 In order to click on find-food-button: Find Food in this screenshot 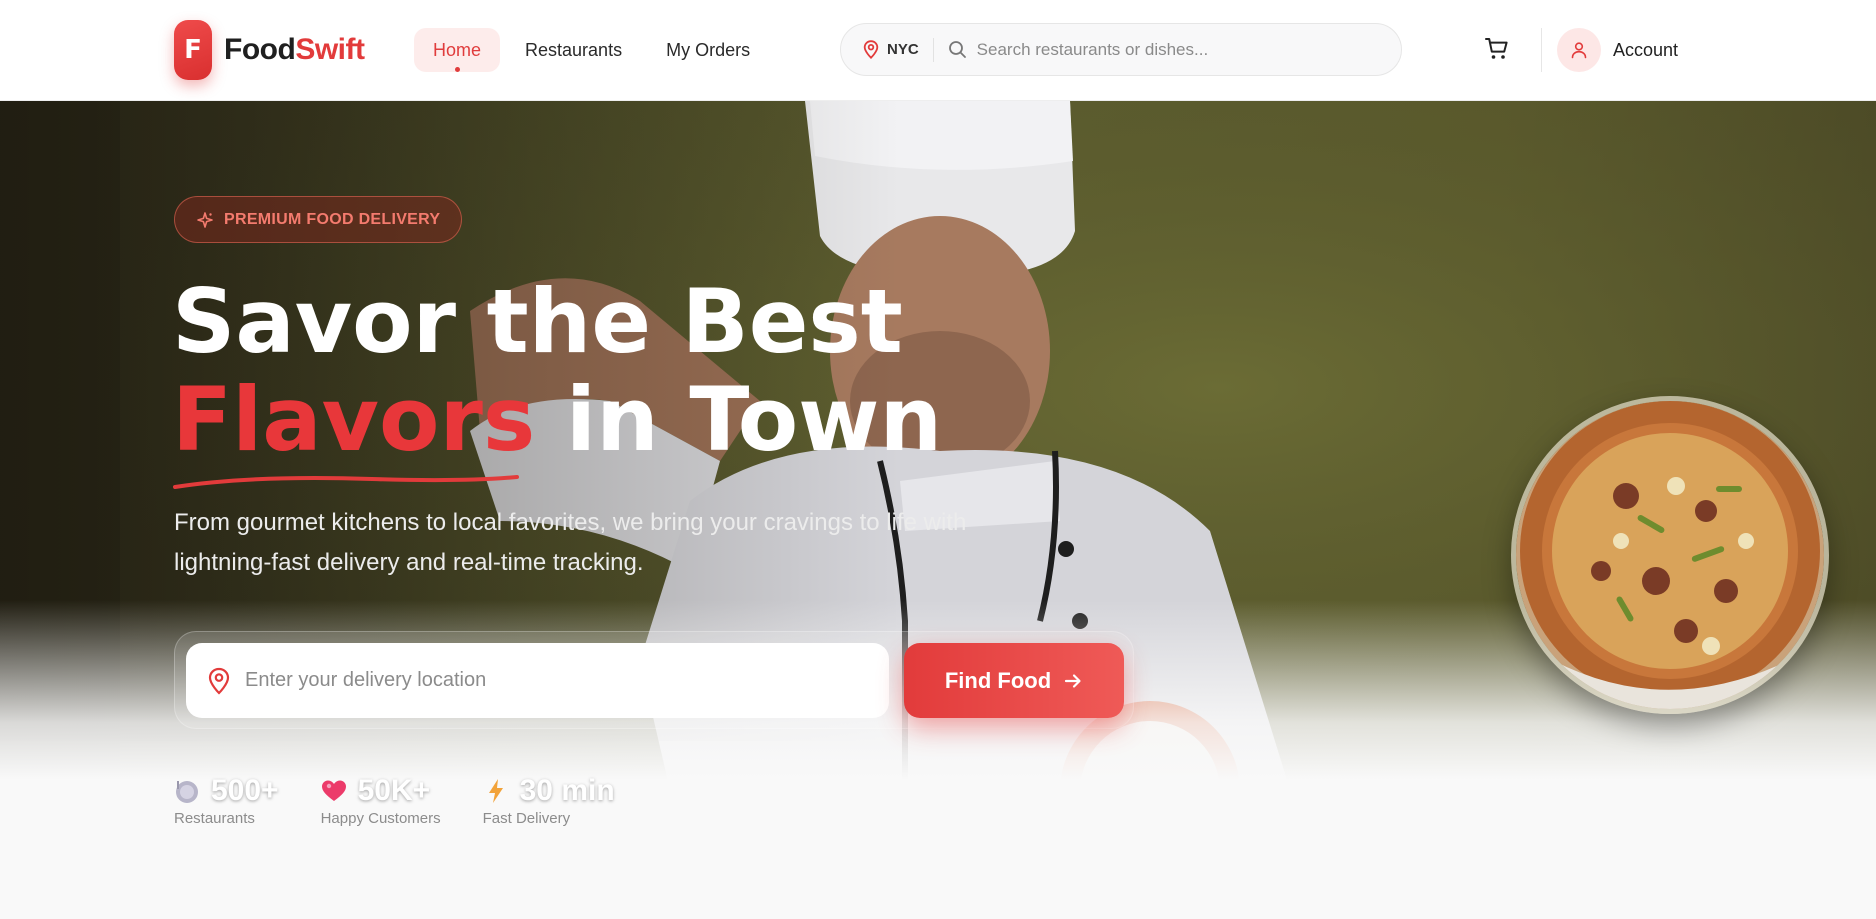, I will do `click(1014, 680)`.